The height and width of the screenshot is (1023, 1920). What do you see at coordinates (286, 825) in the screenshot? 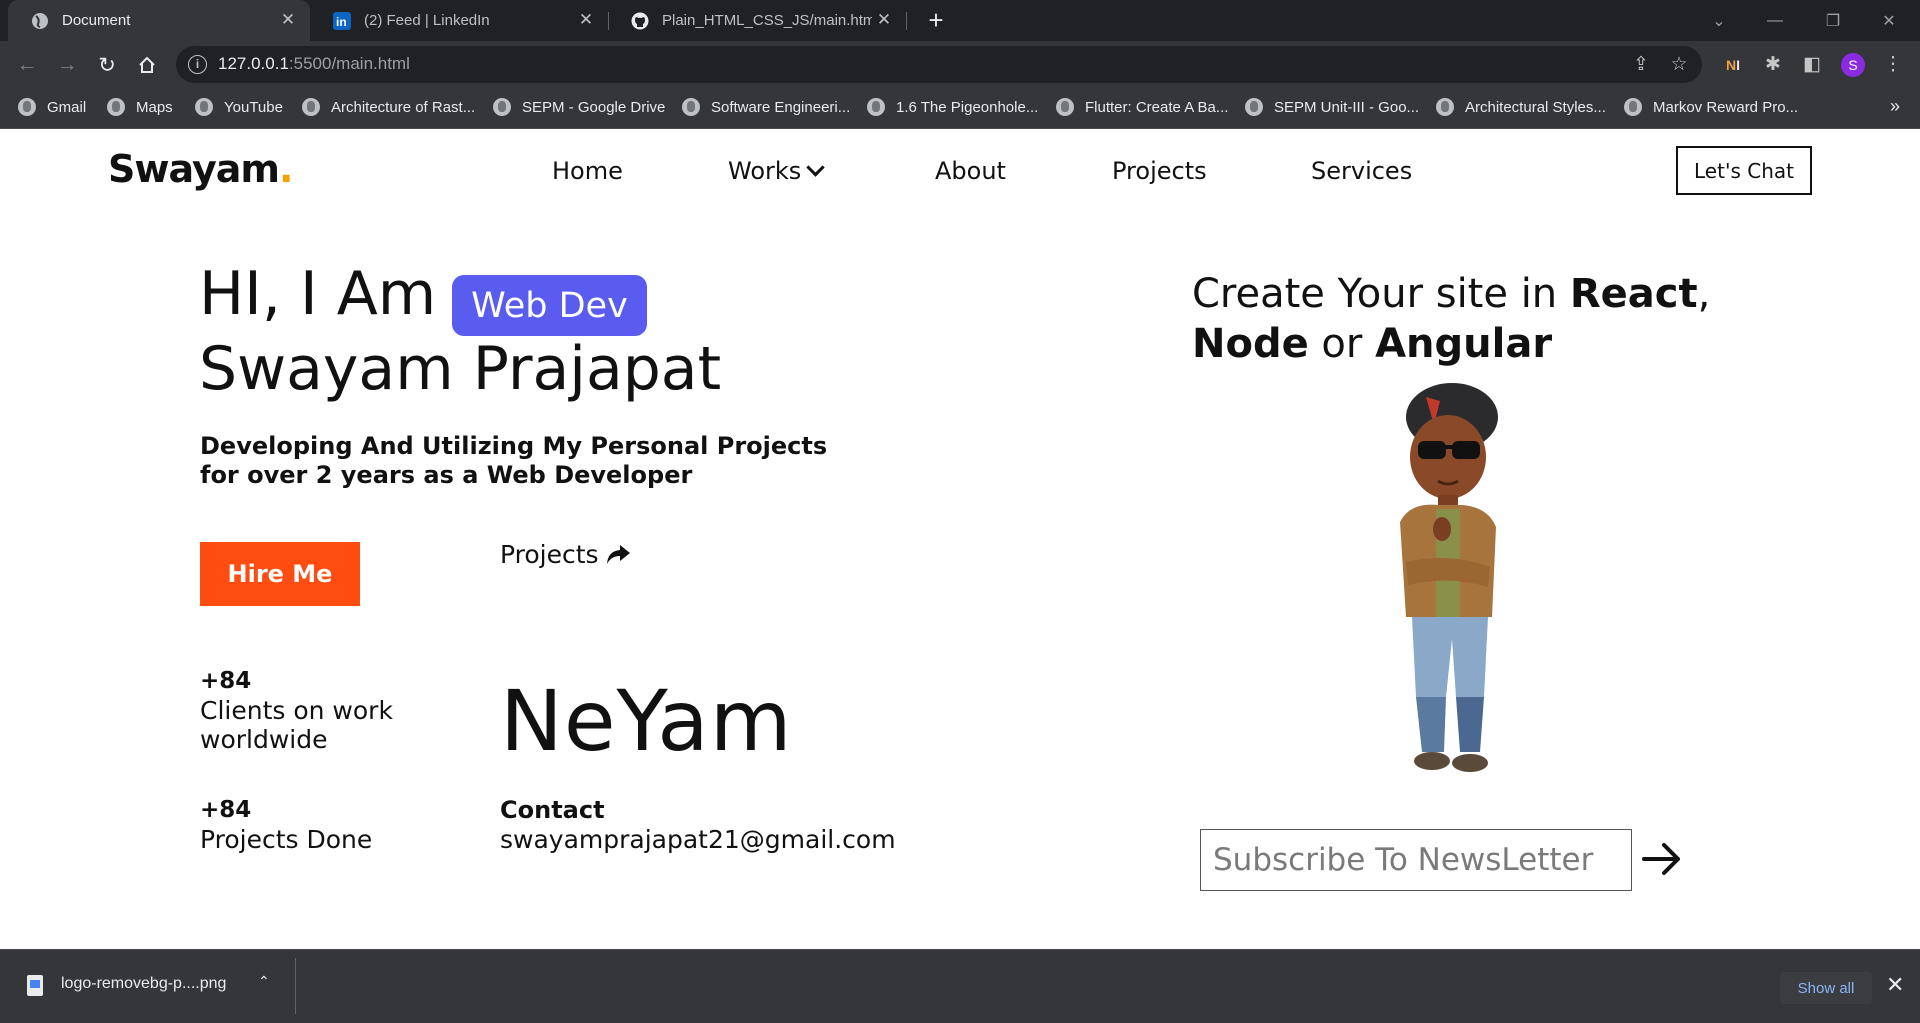
I see `projects-stat: +84 Projects Done` at bounding box center [286, 825].